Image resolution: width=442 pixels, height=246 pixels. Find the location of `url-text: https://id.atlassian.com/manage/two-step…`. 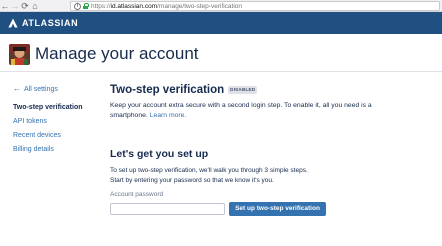

url-text: https://id.atlassian.com/manage/two-step… is located at coordinates (166, 6).